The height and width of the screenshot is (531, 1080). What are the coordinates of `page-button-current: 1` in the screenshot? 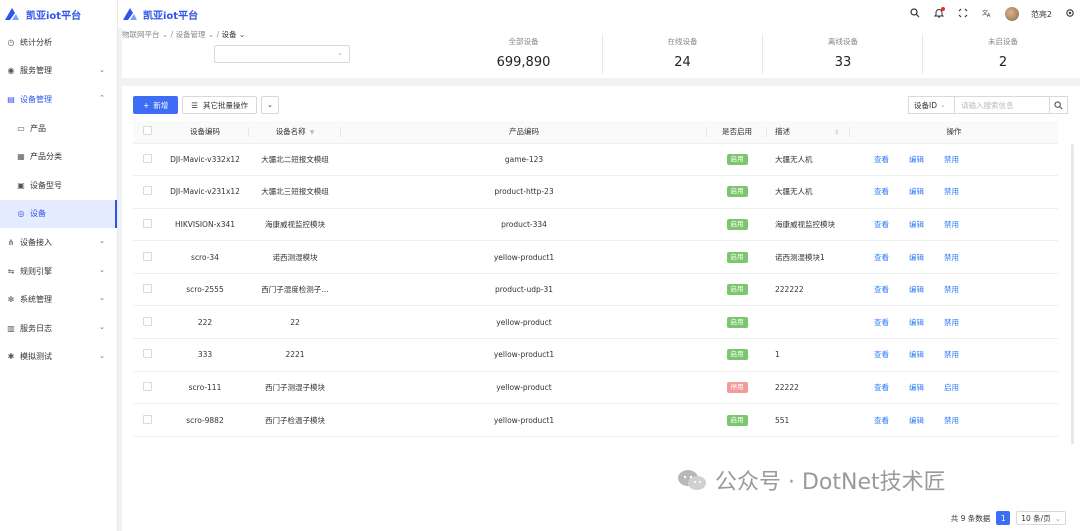 It's located at (1003, 518).